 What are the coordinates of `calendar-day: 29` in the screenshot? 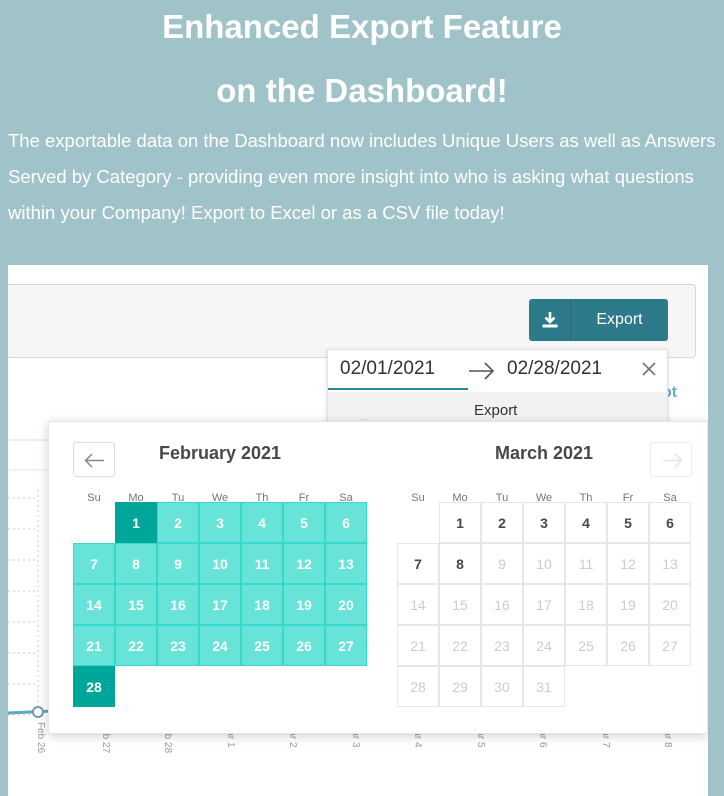 It's located at (460, 686).